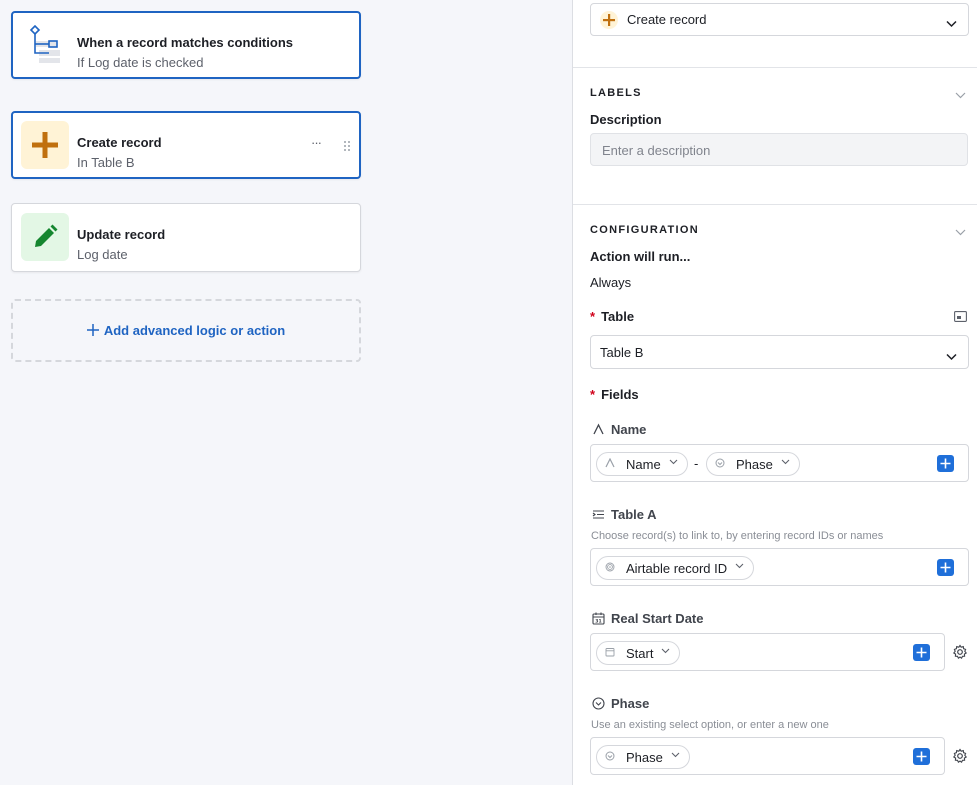  I want to click on action-title: Update record, so click(121, 234).